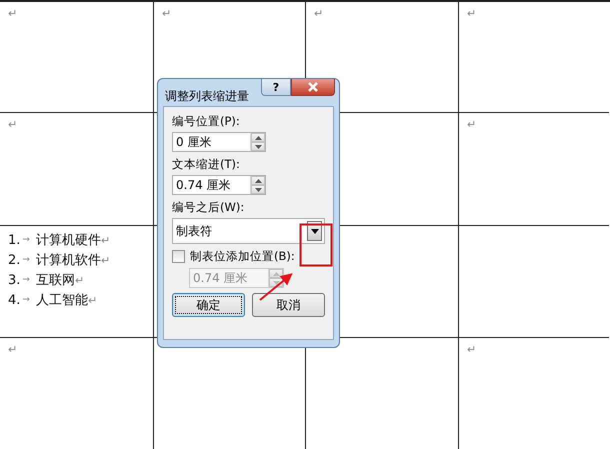 The image size is (610, 449). I want to click on field-label: 文本缩进(T):, so click(206, 164).